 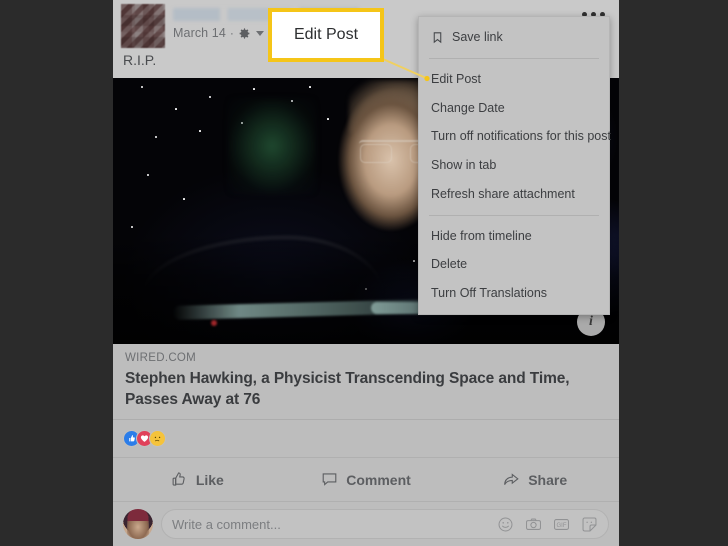 What do you see at coordinates (548, 479) in the screenshot?
I see `share-button-label: Share` at bounding box center [548, 479].